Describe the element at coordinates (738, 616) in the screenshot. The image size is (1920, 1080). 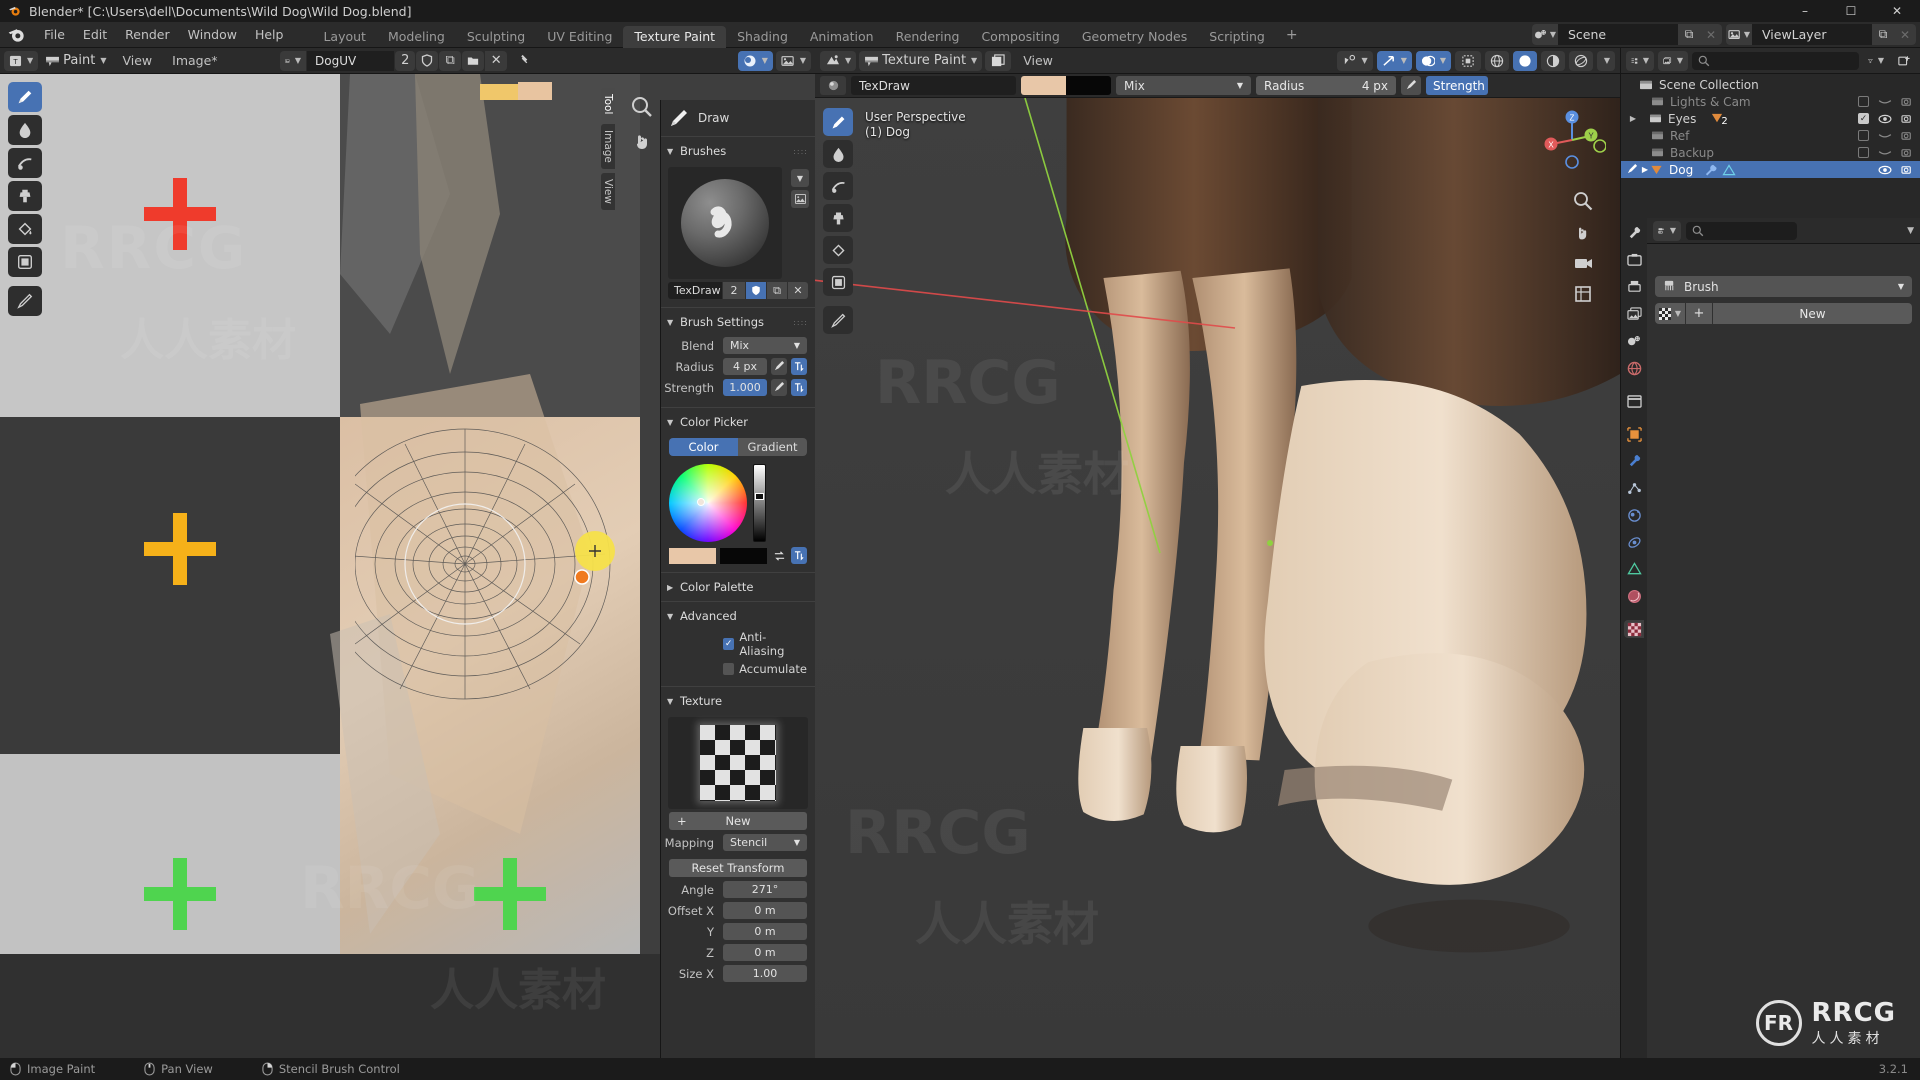
I see `section-advanced: ▼ Advanced` at that location.